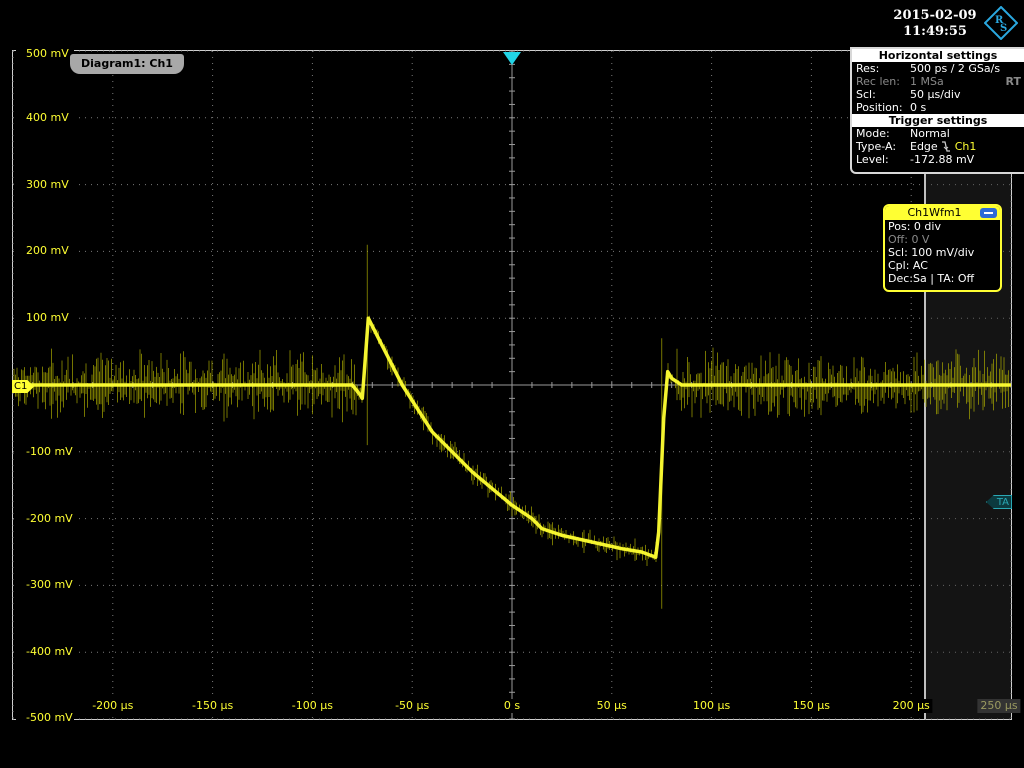  I want to click on falling-edge-icon, so click(946, 146).